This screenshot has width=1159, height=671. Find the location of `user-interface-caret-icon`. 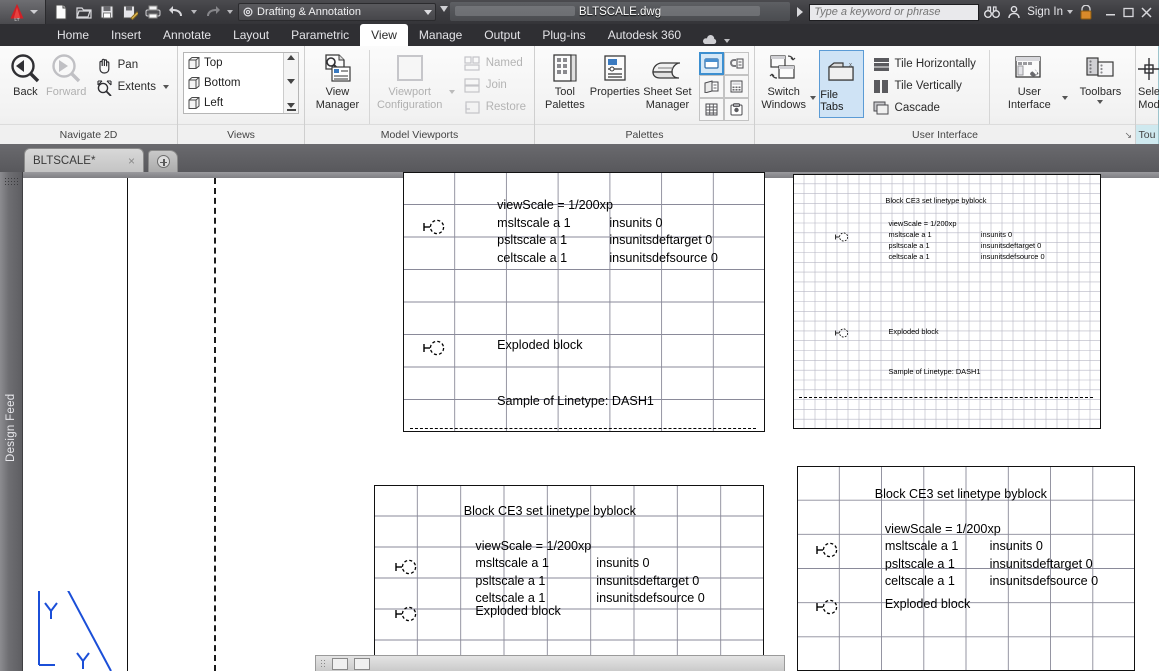

user-interface-caret-icon is located at coordinates (1064, 98).